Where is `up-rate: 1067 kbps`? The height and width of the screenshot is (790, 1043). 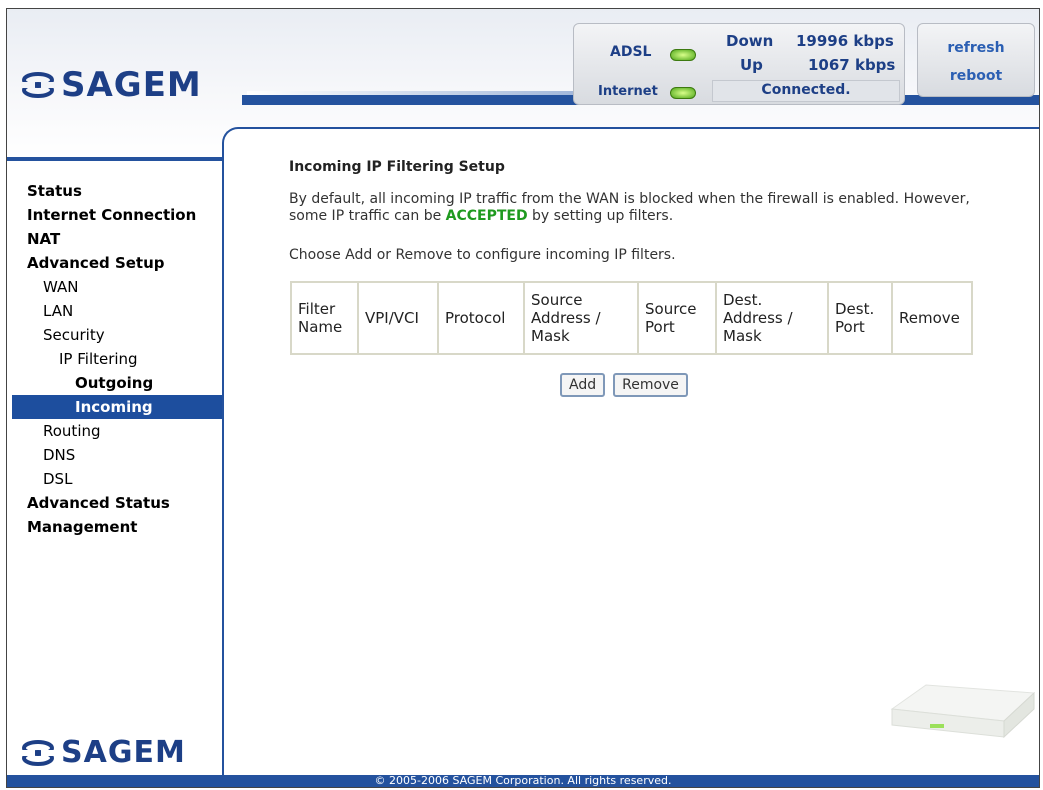 up-rate: 1067 kbps is located at coordinates (852, 65).